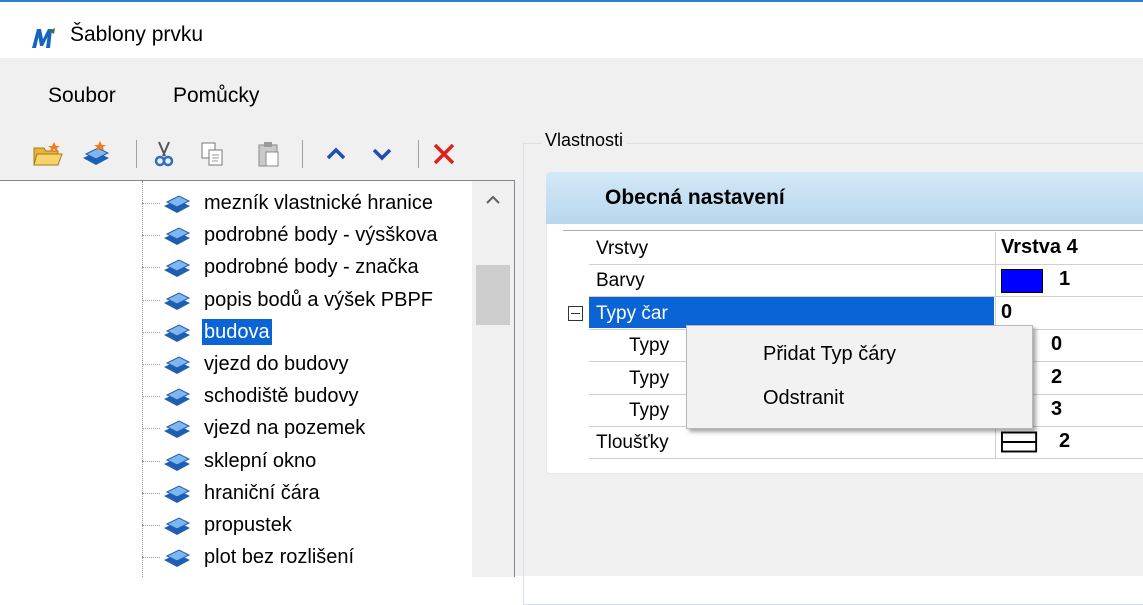 The width and height of the screenshot is (1143, 605). I want to click on tree-item: schodiště budovy, so click(307, 396).